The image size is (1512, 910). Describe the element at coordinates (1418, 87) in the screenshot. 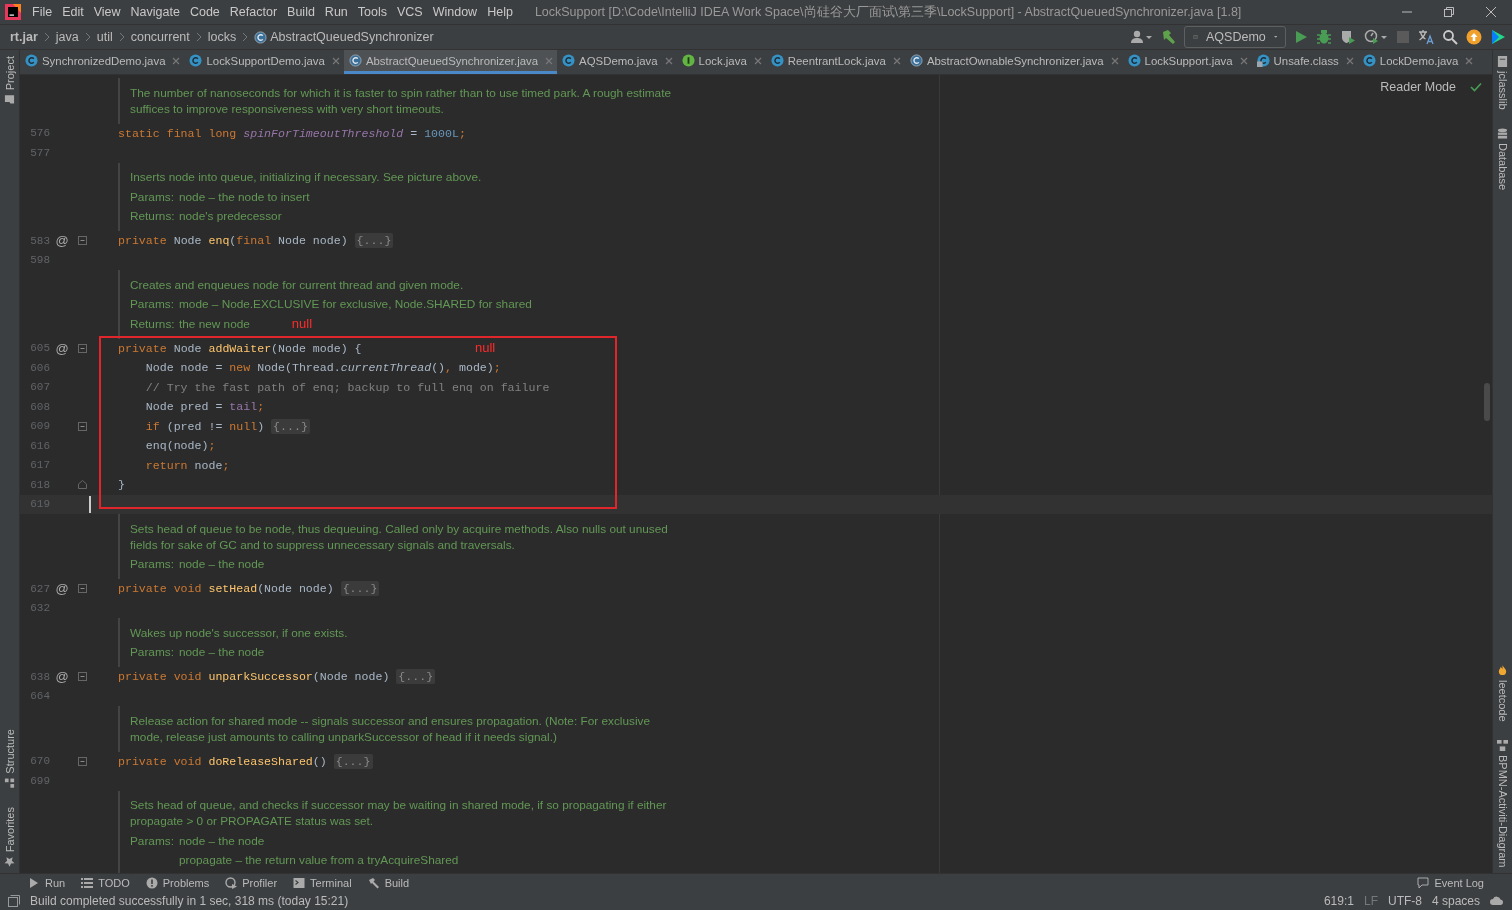

I see `reader-mode-button: Reader Mode` at that location.